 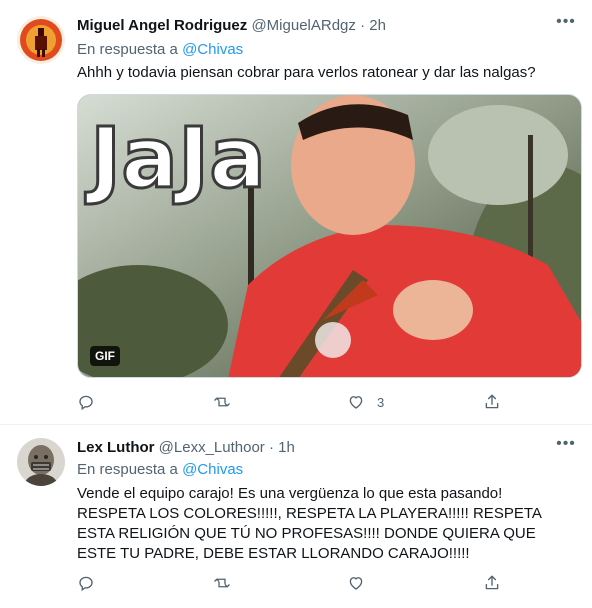 What do you see at coordinates (105, 356) in the screenshot?
I see `gif-badge: GIF` at bounding box center [105, 356].